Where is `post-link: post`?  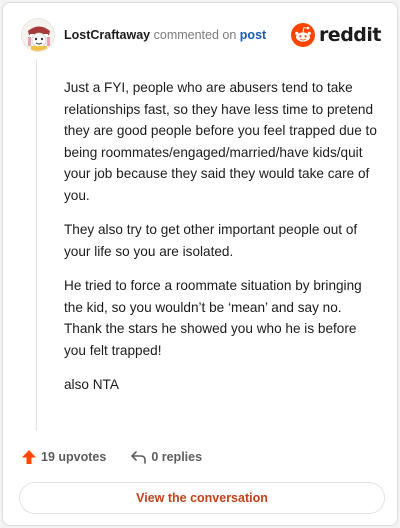 post-link: post is located at coordinates (253, 35).